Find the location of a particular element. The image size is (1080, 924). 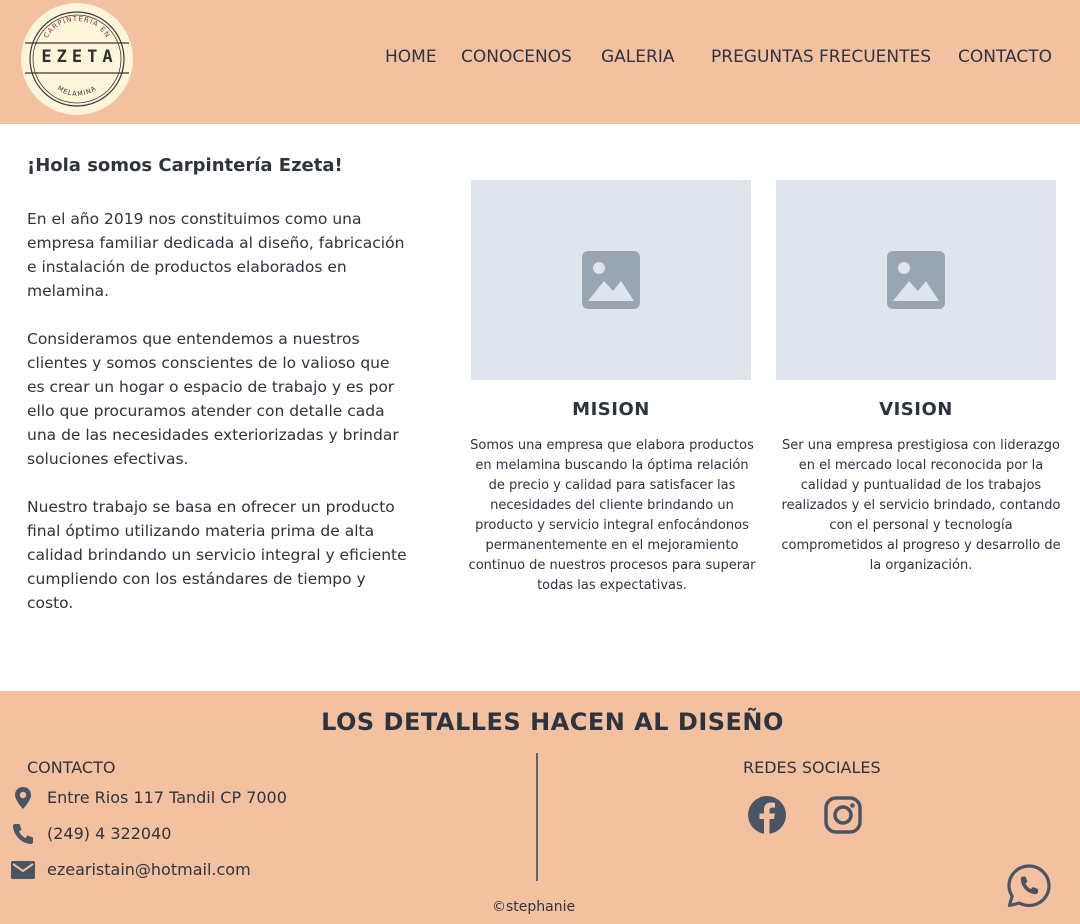

logo-bottom-arc-text: MELAMINA is located at coordinates (76, 91).